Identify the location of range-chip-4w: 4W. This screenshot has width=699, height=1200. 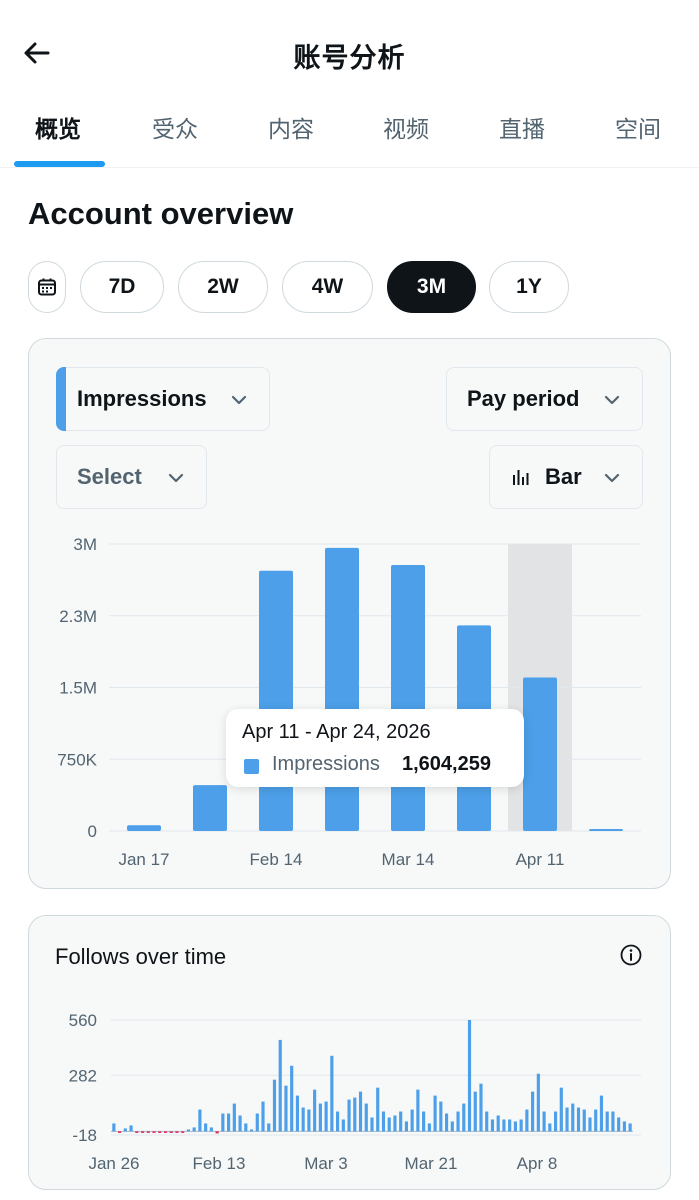
(327, 287).